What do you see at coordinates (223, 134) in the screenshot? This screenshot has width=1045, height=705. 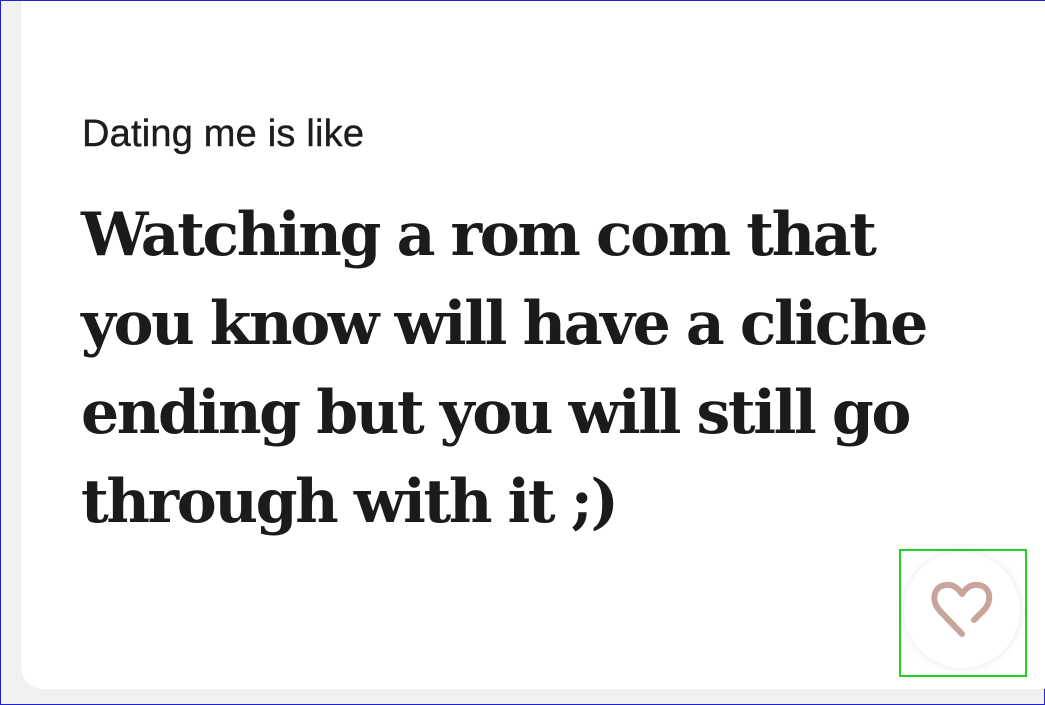 I see `prompt-question: Dating me is like` at bounding box center [223, 134].